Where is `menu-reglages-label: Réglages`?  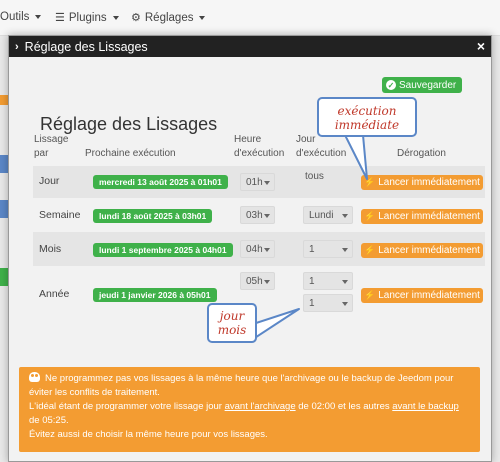 menu-reglages-label: Réglages is located at coordinates (169, 17).